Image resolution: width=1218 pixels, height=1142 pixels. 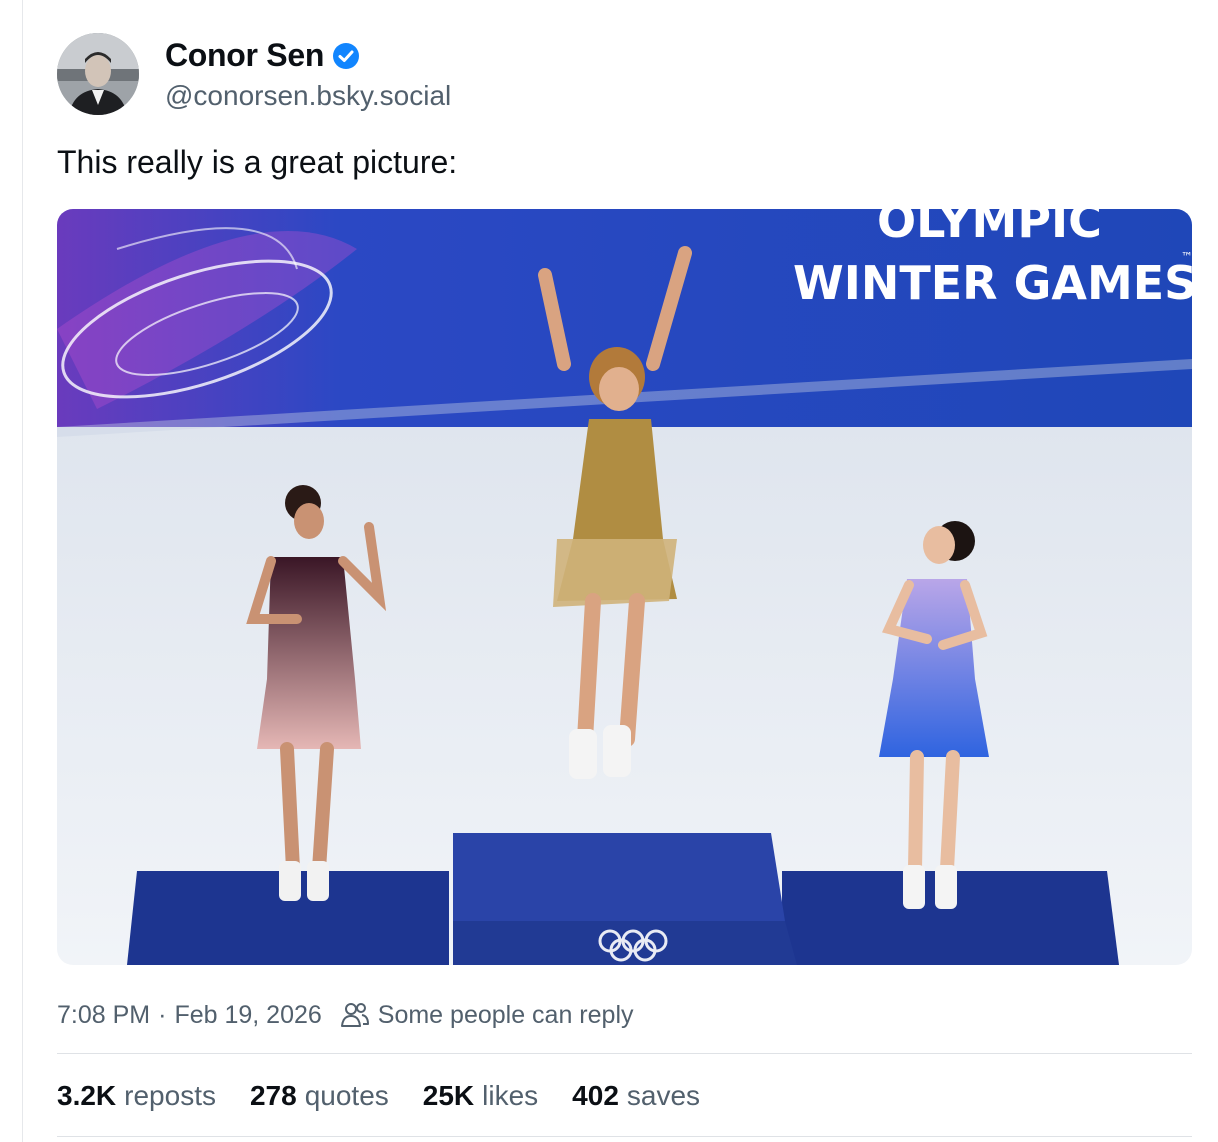 I want to click on avatar, so click(x=98, y=74).